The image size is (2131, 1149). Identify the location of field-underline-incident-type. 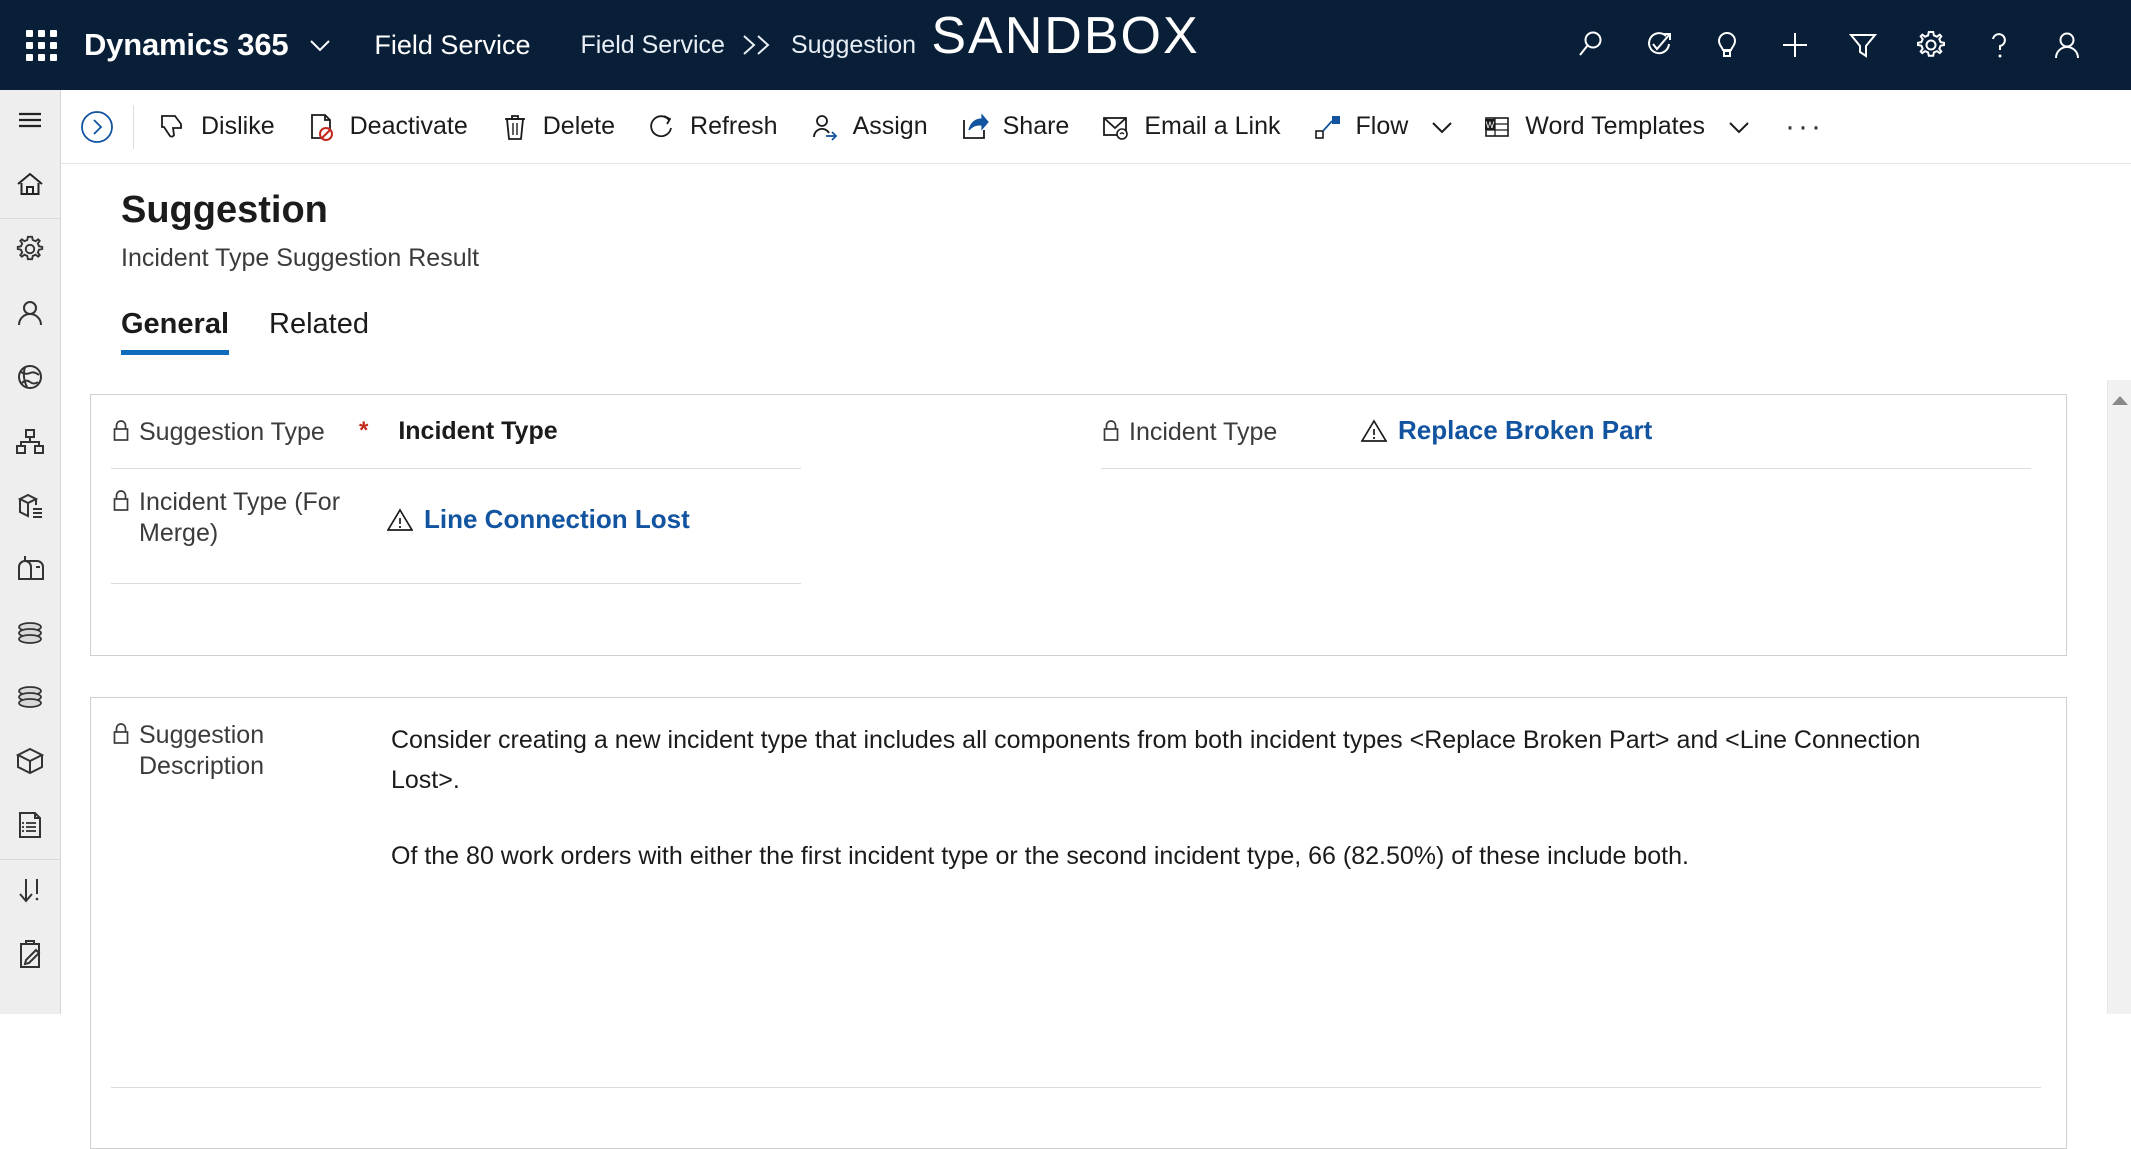
(1566, 468).